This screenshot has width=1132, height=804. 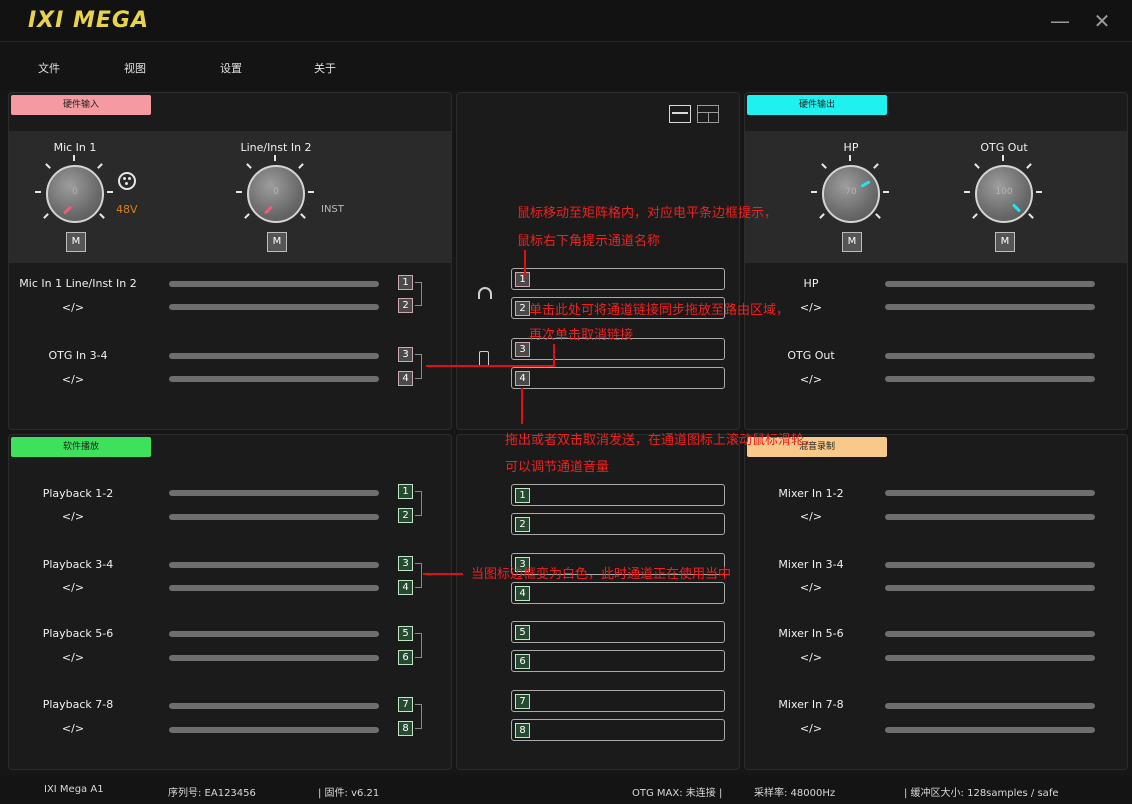 What do you see at coordinates (75, 147) in the screenshot?
I see `knob-label-mic-in-1: Mic In 1` at bounding box center [75, 147].